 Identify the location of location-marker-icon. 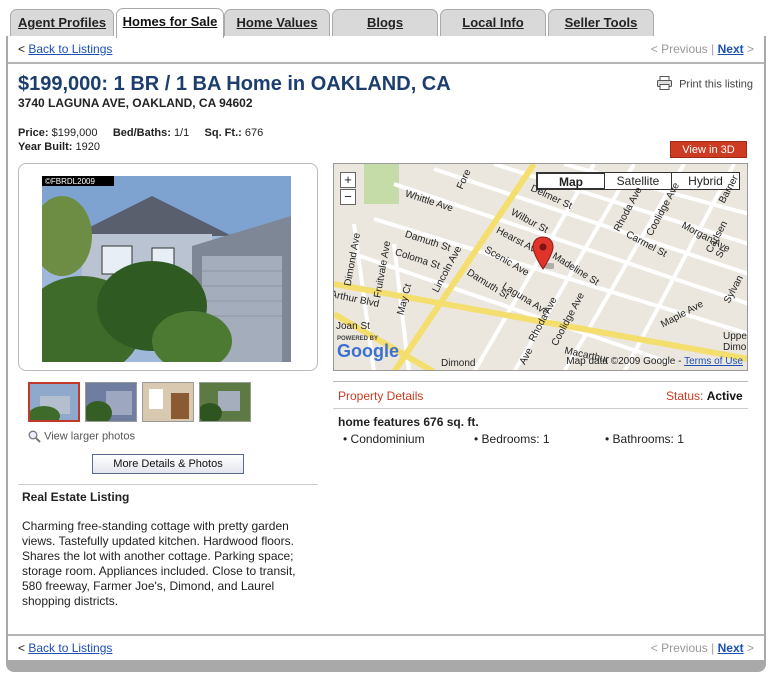
(545, 254).